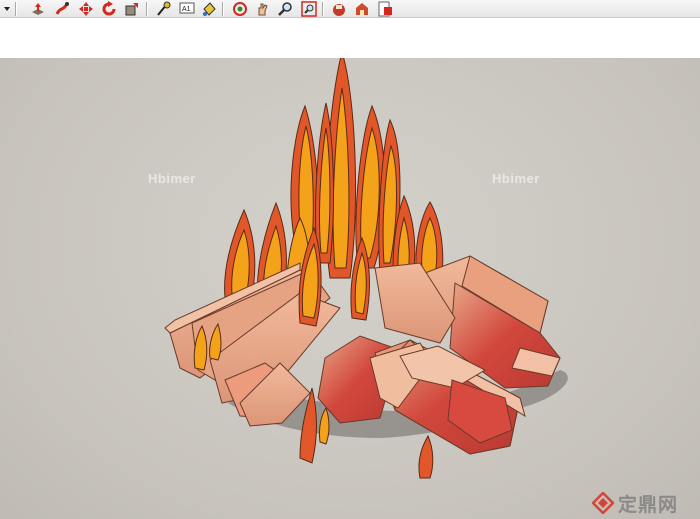  I want to click on scale-icon, so click(132, 9).